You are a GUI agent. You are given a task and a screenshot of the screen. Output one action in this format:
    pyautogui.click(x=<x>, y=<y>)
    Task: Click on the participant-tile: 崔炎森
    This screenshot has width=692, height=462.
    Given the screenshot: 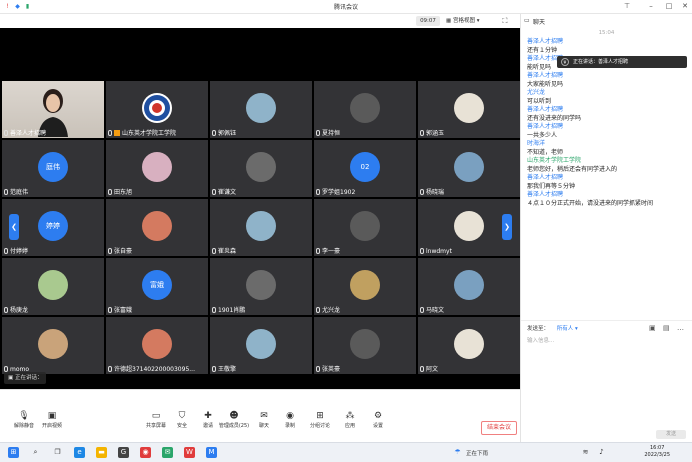 What is the action you would take?
    pyautogui.click(x=261, y=227)
    